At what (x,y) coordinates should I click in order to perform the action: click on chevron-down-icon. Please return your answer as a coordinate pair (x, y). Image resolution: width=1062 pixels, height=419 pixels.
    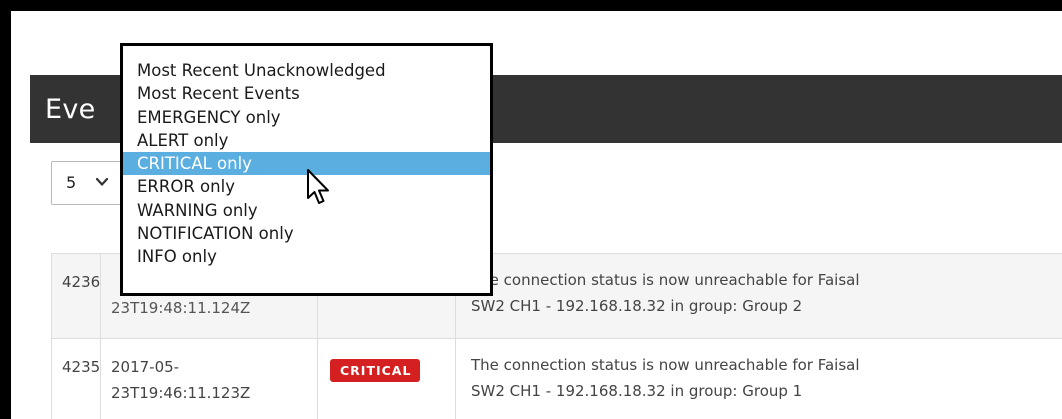
    Looking at the image, I should click on (102, 181).